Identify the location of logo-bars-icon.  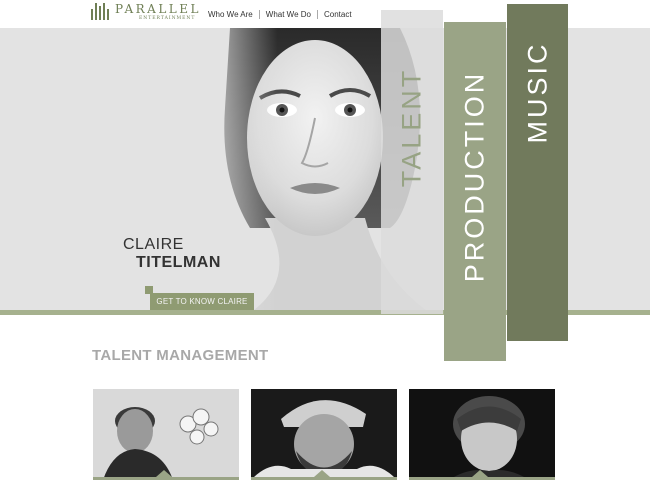
(102, 11).